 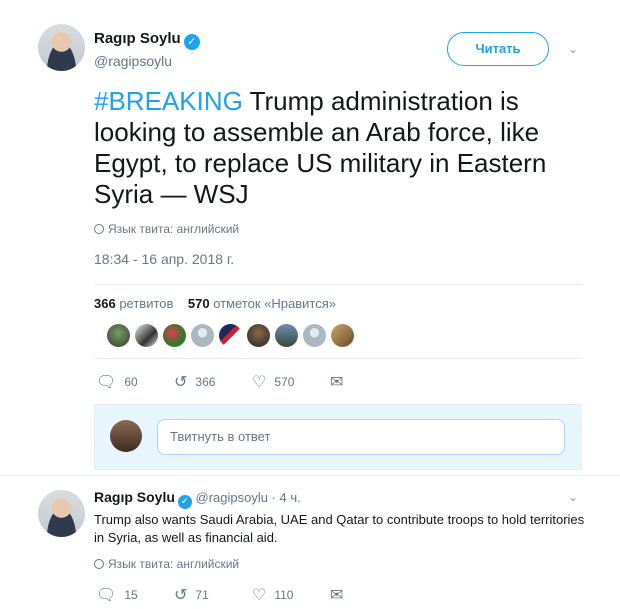 I want to click on reply-message-action: ✉, so click(x=340, y=595).